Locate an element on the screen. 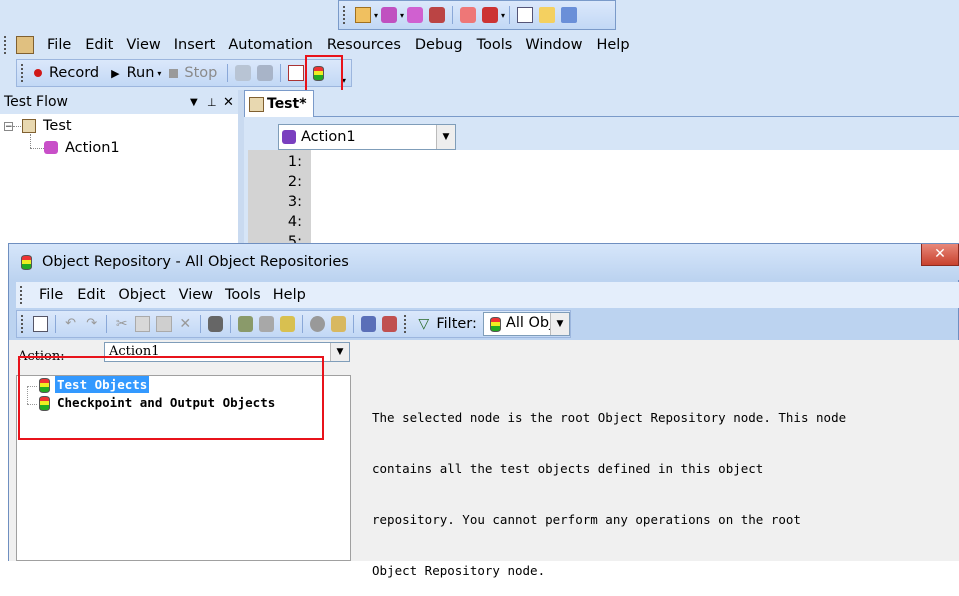 The width and height of the screenshot is (959, 596). highlight-icon is located at coordinates (318, 324).